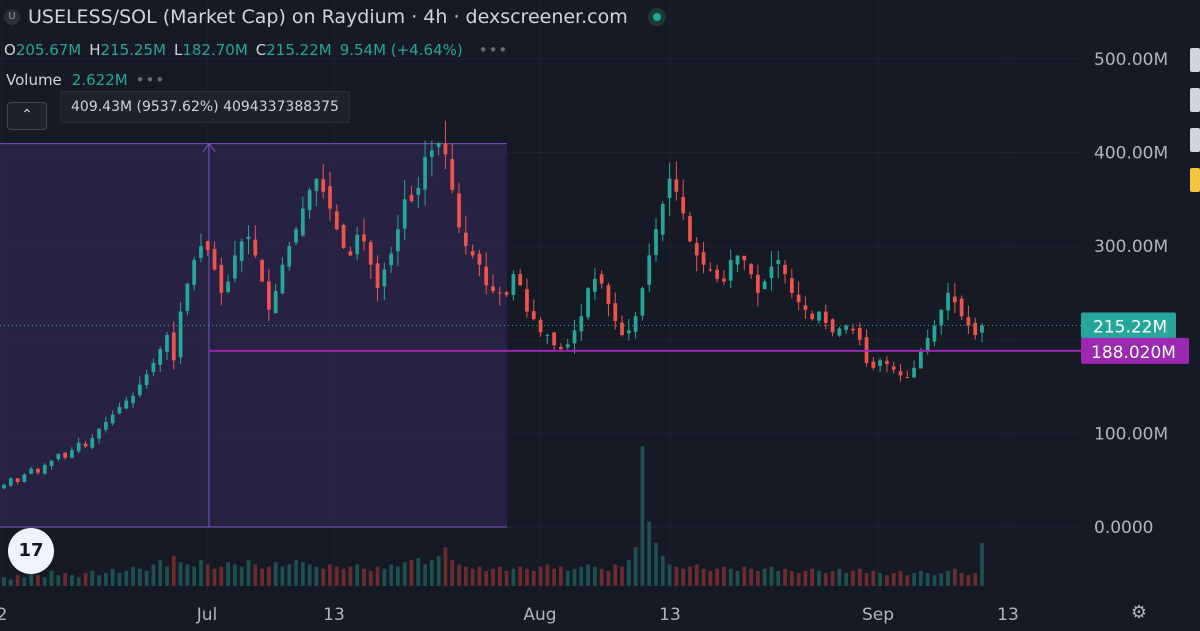 This screenshot has height=631, width=1200. I want to click on high-label: H, so click(95, 50).